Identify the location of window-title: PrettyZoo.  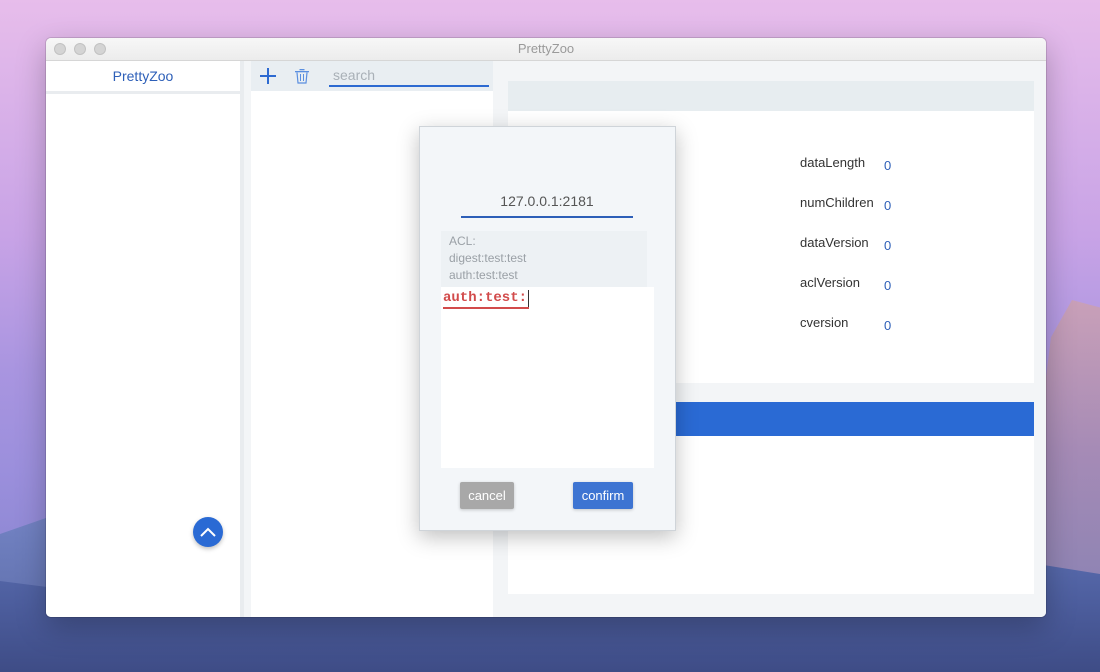
(546, 48).